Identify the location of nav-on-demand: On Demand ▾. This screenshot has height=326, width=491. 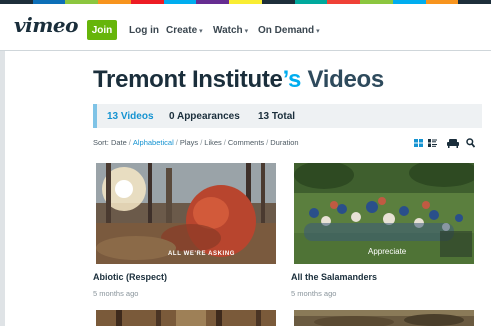
(289, 30).